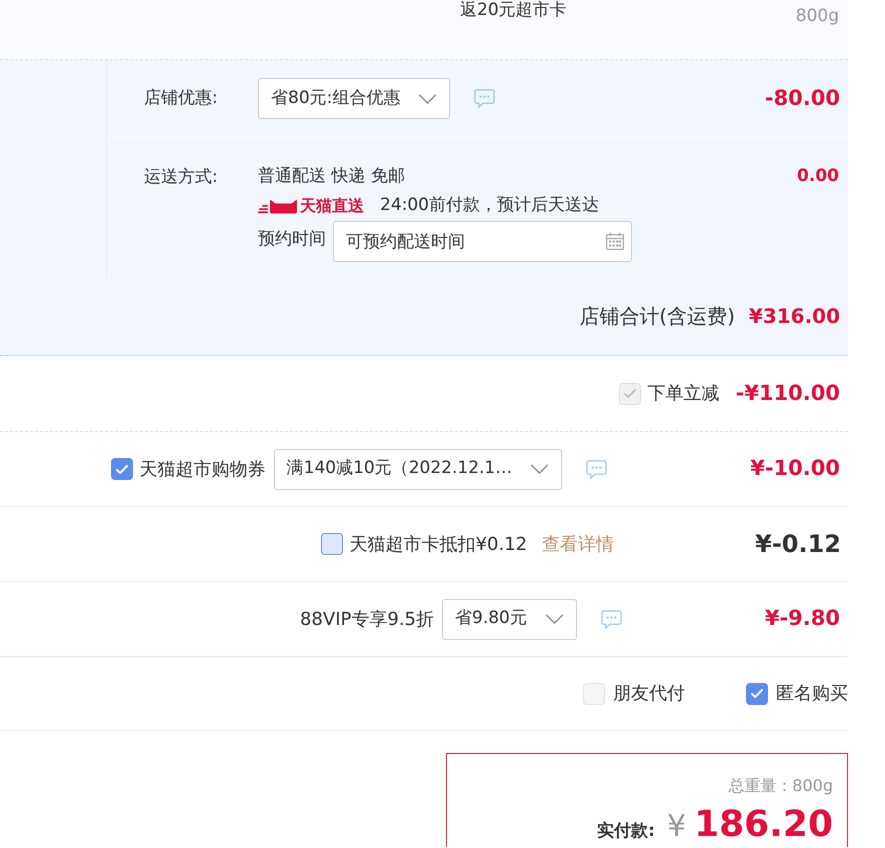 The width and height of the screenshot is (885, 848). What do you see at coordinates (615, 241) in the screenshot?
I see `calendar-icon` at bounding box center [615, 241].